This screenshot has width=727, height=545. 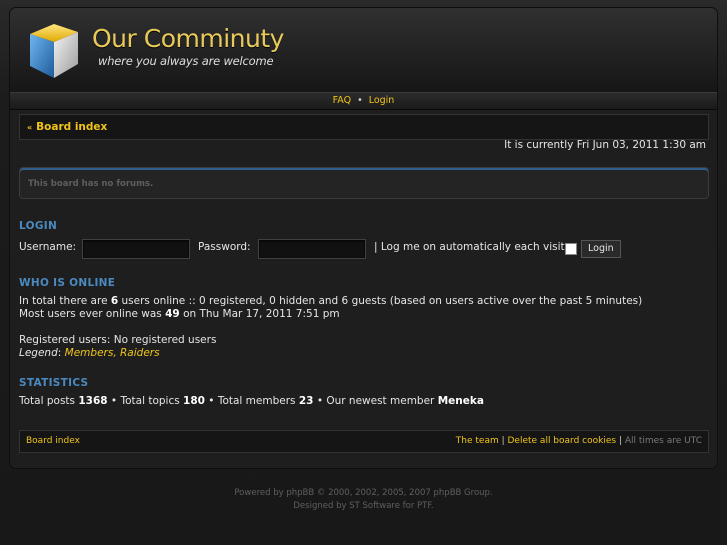 What do you see at coordinates (259, 314) in the screenshot?
I see `online-record-suffix: on Thu Mar 17, 2011 7:51 pm` at bounding box center [259, 314].